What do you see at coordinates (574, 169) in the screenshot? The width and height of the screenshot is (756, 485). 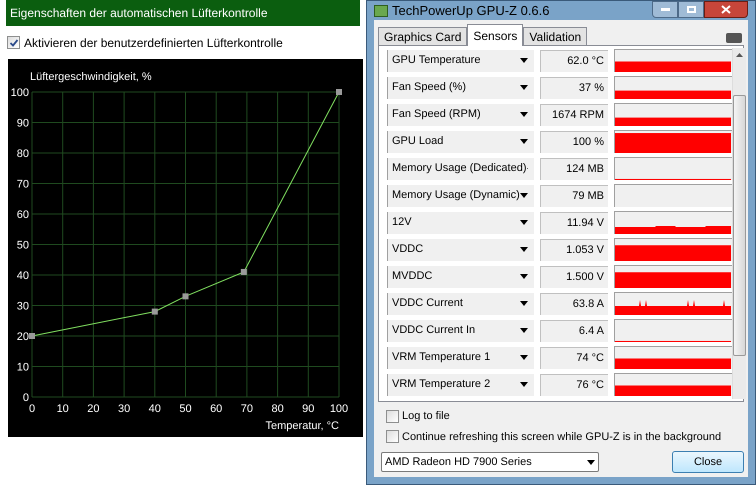 I see `sensor-value: 124 MB` at bounding box center [574, 169].